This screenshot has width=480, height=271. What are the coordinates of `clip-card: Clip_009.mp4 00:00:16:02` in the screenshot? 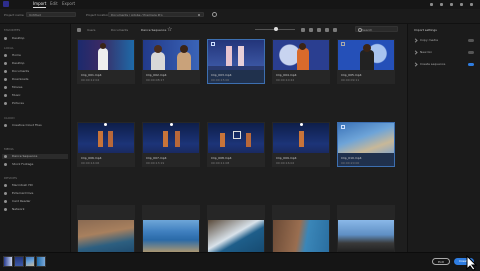 It's located at (301, 144).